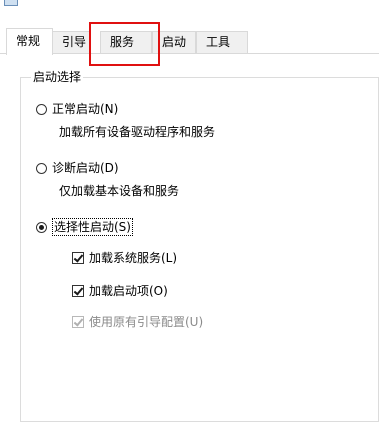 This screenshot has height=422, width=379. I want to click on tab-tools-label: 工具, so click(218, 42).